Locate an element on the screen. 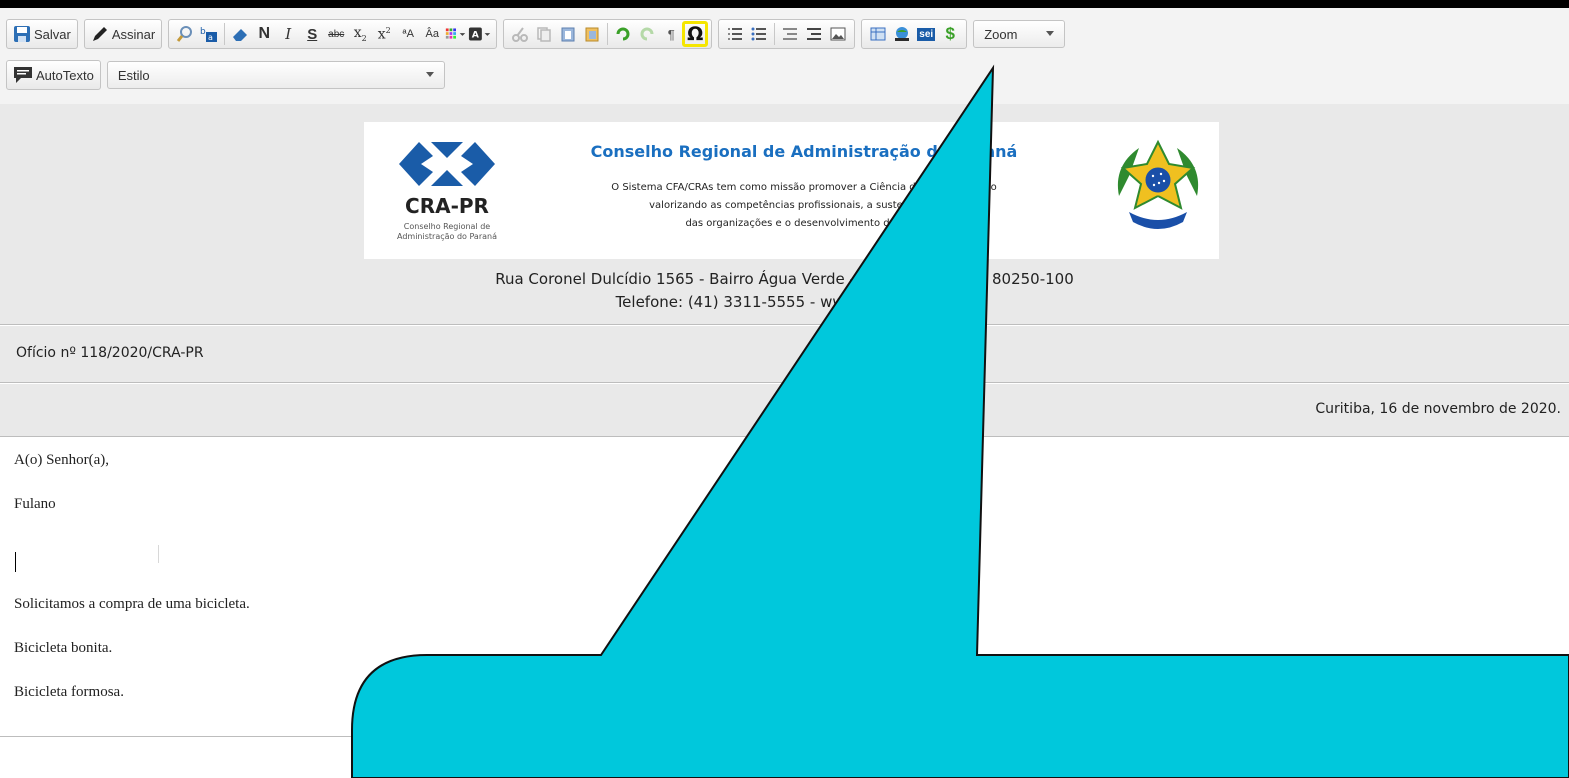  pilcrow-icon: ¶ is located at coordinates (671, 34).